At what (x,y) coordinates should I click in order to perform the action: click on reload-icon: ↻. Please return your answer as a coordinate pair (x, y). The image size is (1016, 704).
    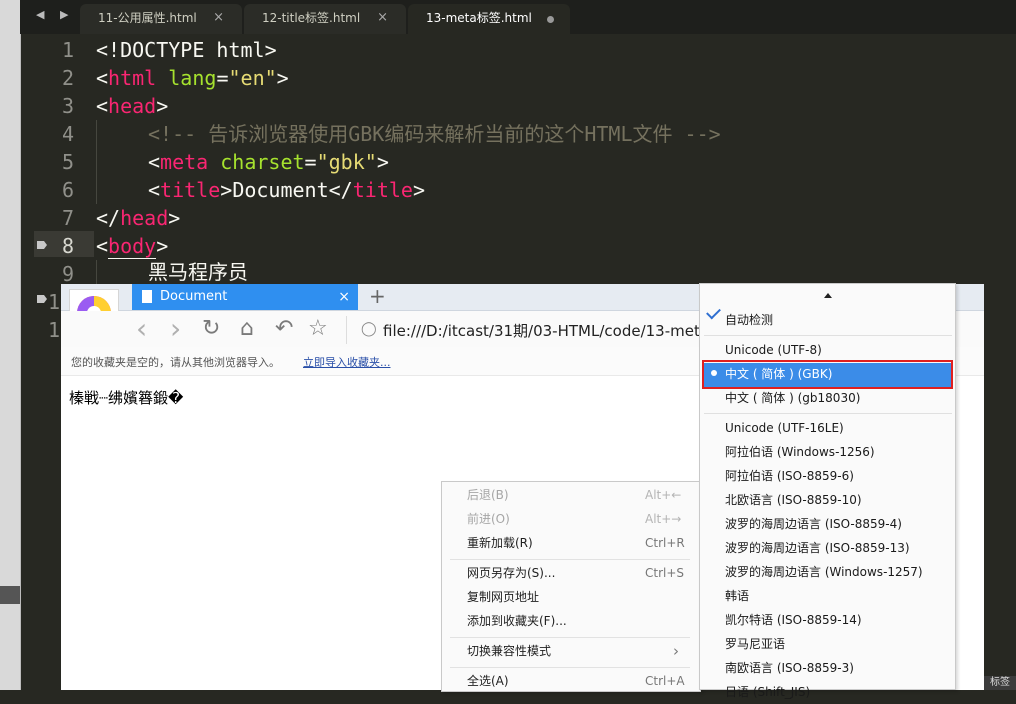
    Looking at the image, I should click on (211, 329).